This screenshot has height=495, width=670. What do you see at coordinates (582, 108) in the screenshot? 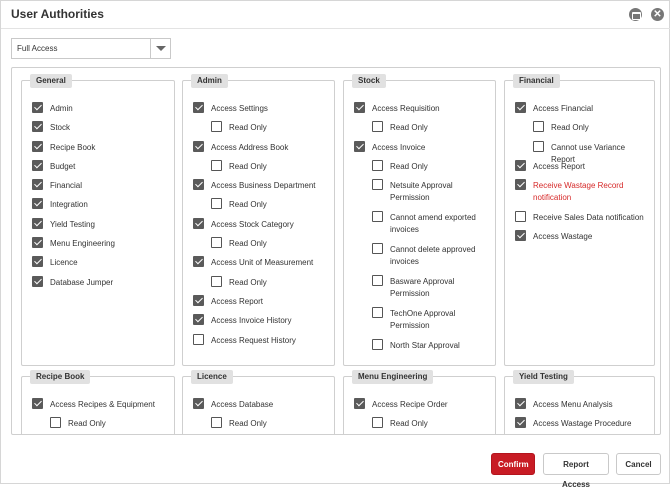
I see `permission-item: Access Financial` at bounding box center [582, 108].